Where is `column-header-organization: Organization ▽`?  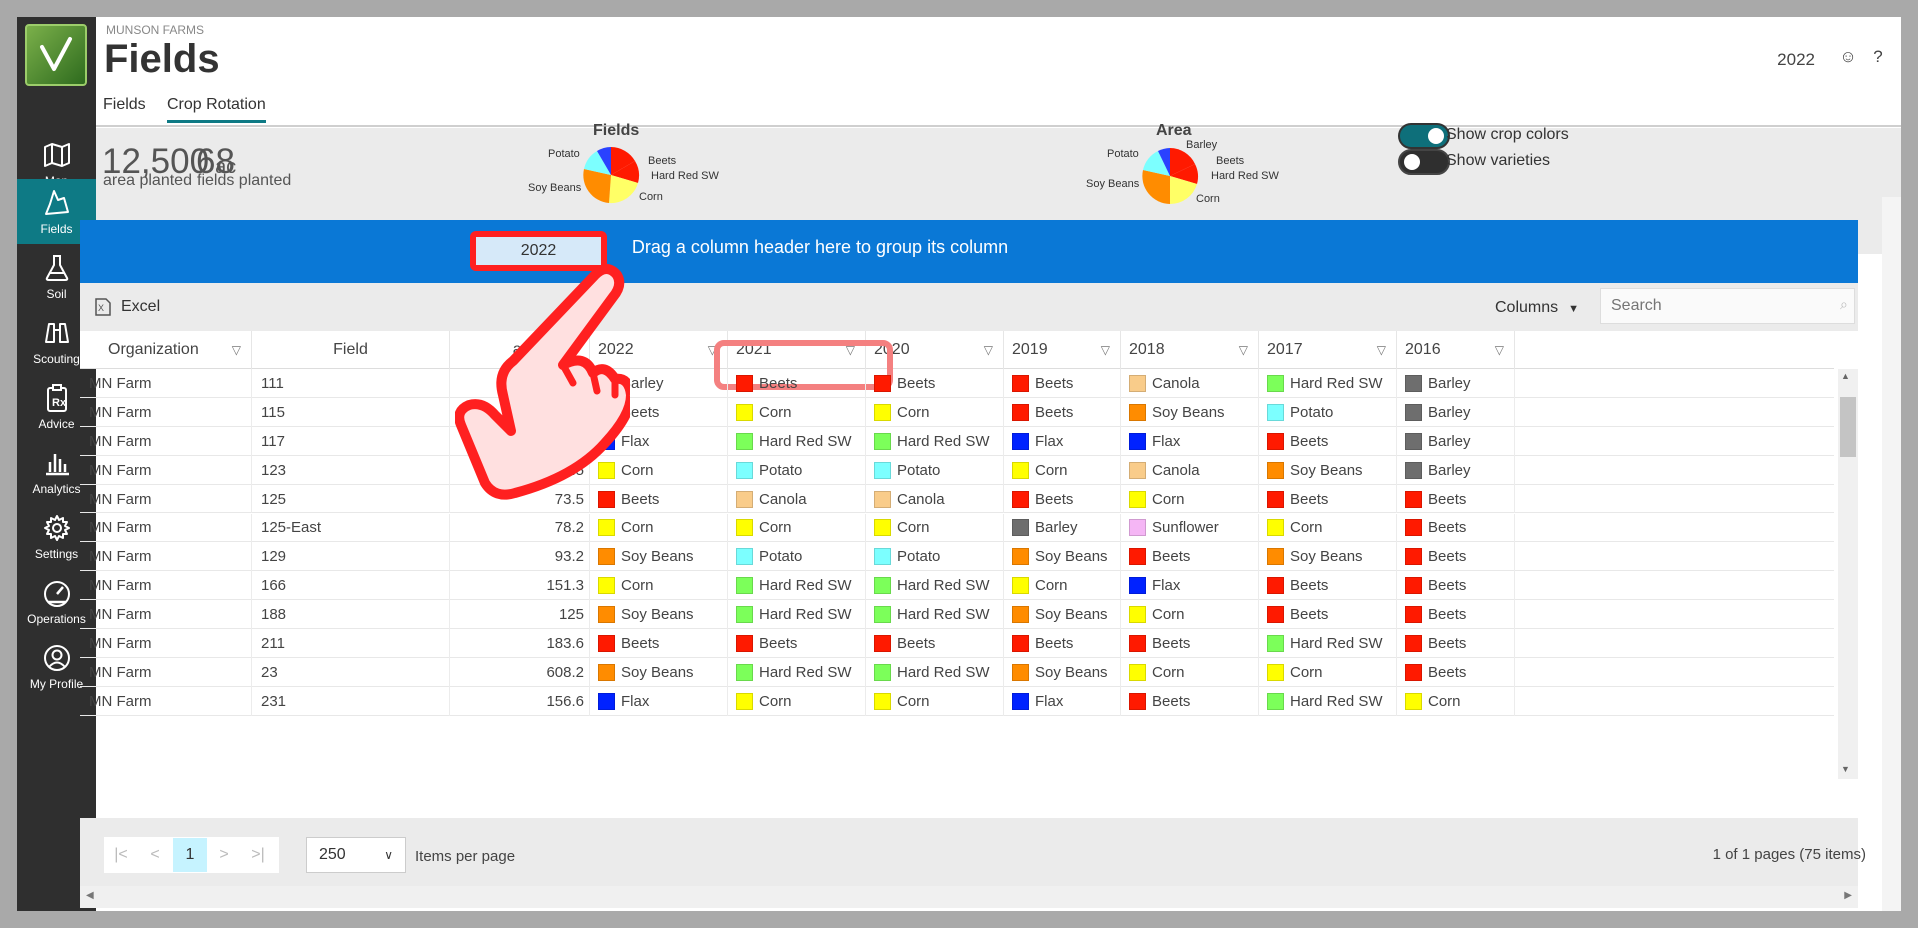
column-header-organization: Organization ▽ is located at coordinates (166, 350).